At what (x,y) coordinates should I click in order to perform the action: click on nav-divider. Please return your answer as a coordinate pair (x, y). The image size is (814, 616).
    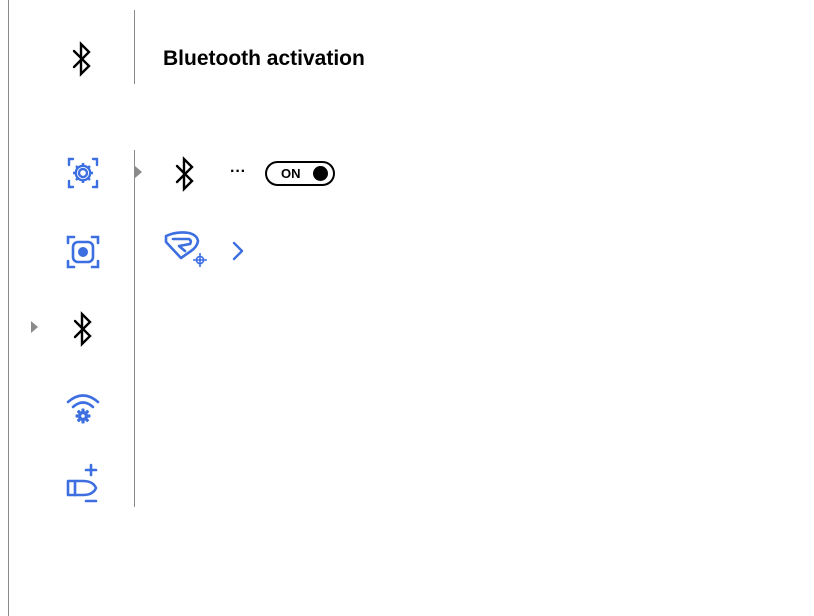
    Looking at the image, I should click on (134, 328).